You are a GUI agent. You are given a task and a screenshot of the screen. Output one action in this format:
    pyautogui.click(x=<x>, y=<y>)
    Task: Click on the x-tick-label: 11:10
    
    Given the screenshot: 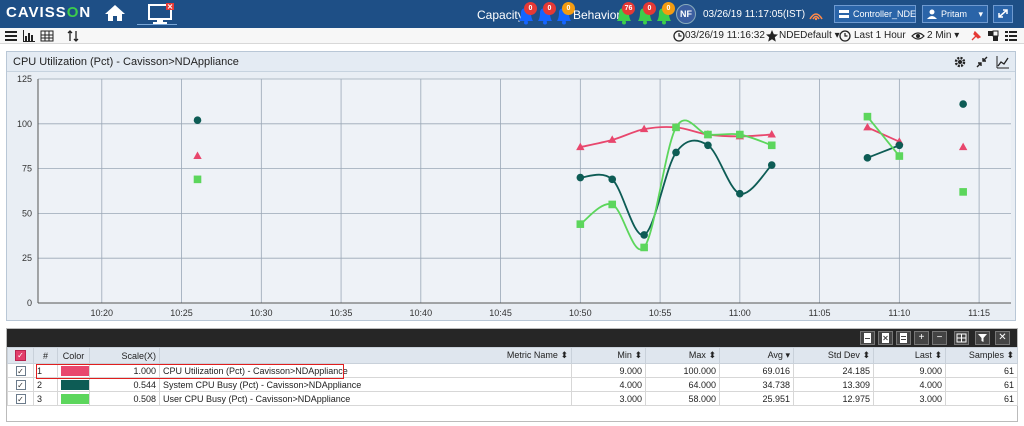 What is the action you would take?
    pyautogui.click(x=899, y=313)
    